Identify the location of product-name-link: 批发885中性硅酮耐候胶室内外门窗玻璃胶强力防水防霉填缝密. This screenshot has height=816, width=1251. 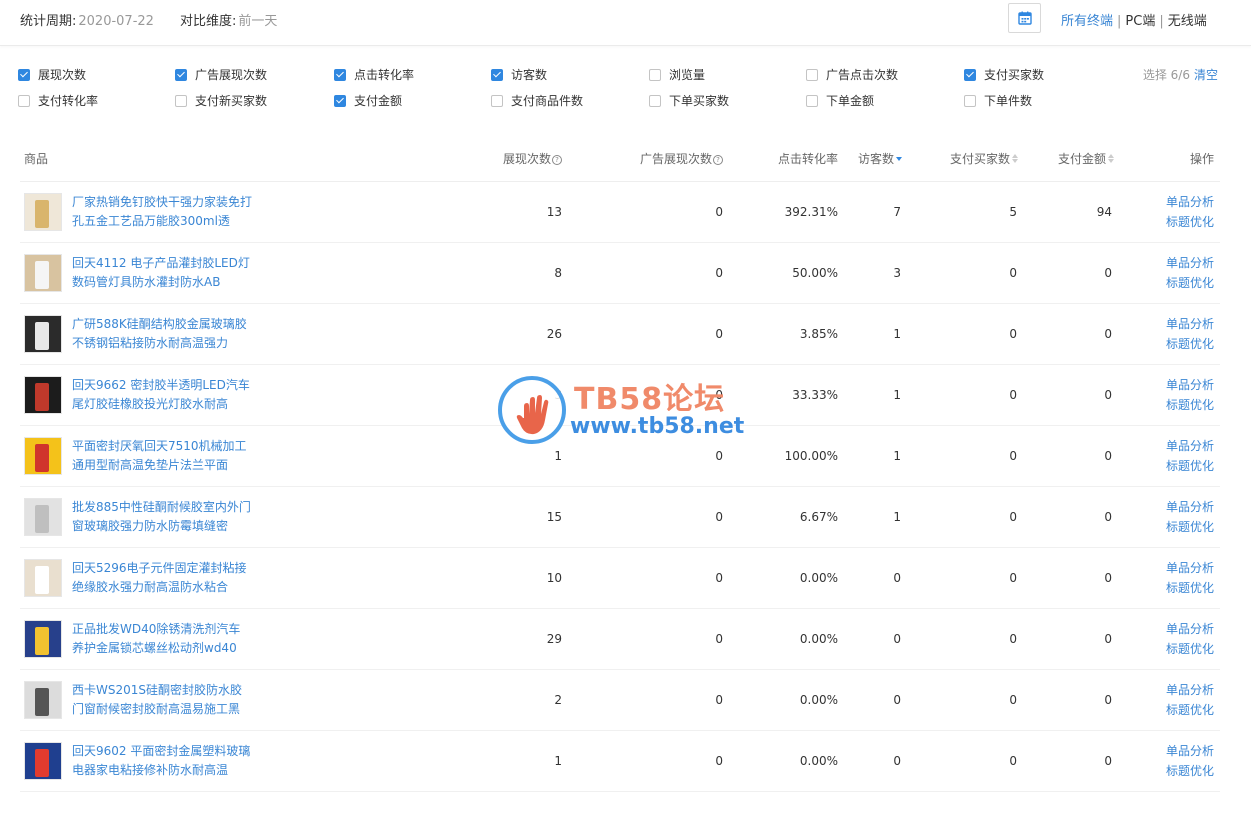
(162, 517).